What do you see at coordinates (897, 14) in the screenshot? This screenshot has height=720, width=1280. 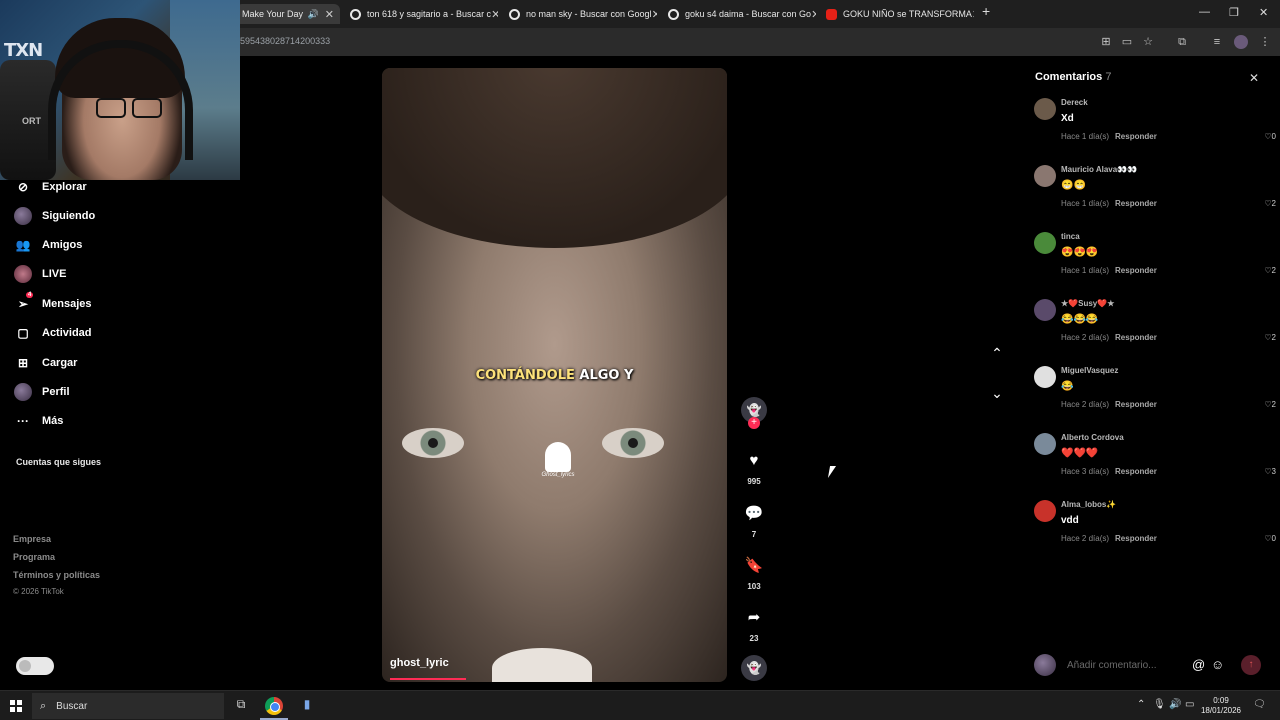 I see `tab-goku-nino: GOKU NIÑO se TRANSFORMA ✕` at bounding box center [897, 14].